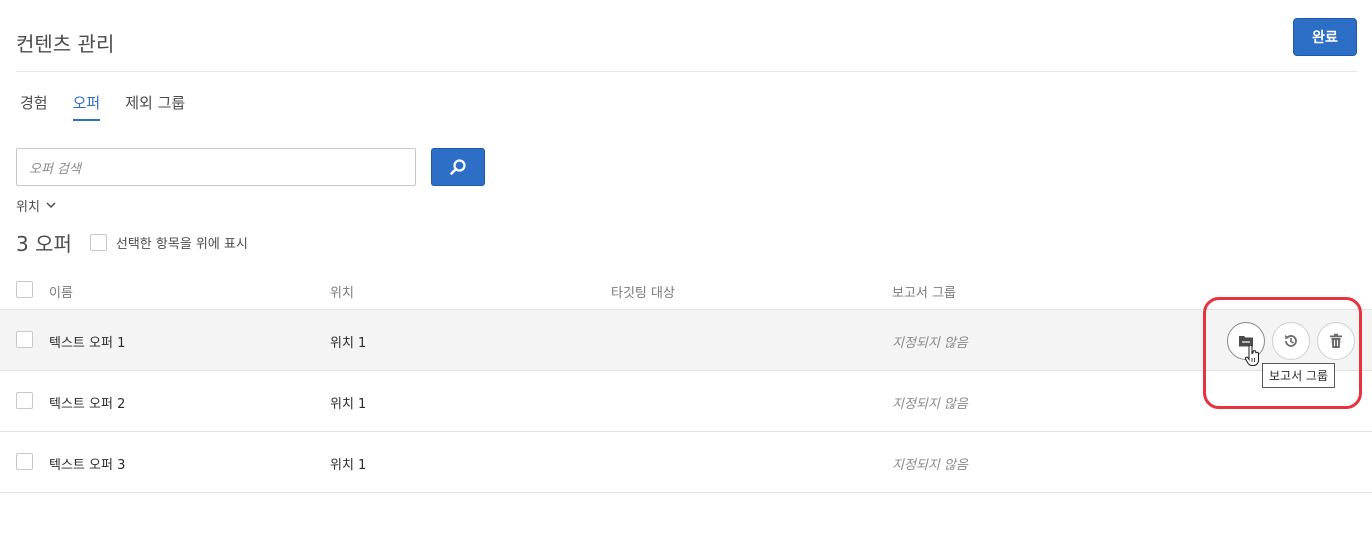 The image size is (1372, 547). Describe the element at coordinates (44, 244) in the screenshot. I see `offer-count: 3 오퍼` at that location.